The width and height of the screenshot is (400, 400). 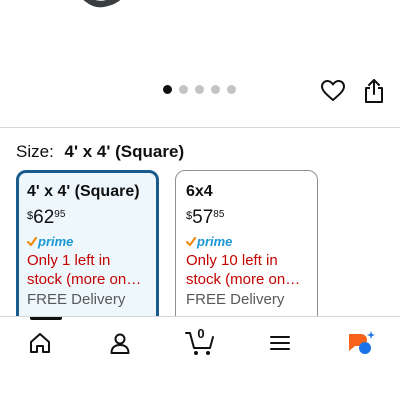 I want to click on size-selection-label: Size: 4' x 4' (Square), so click(x=100, y=152).